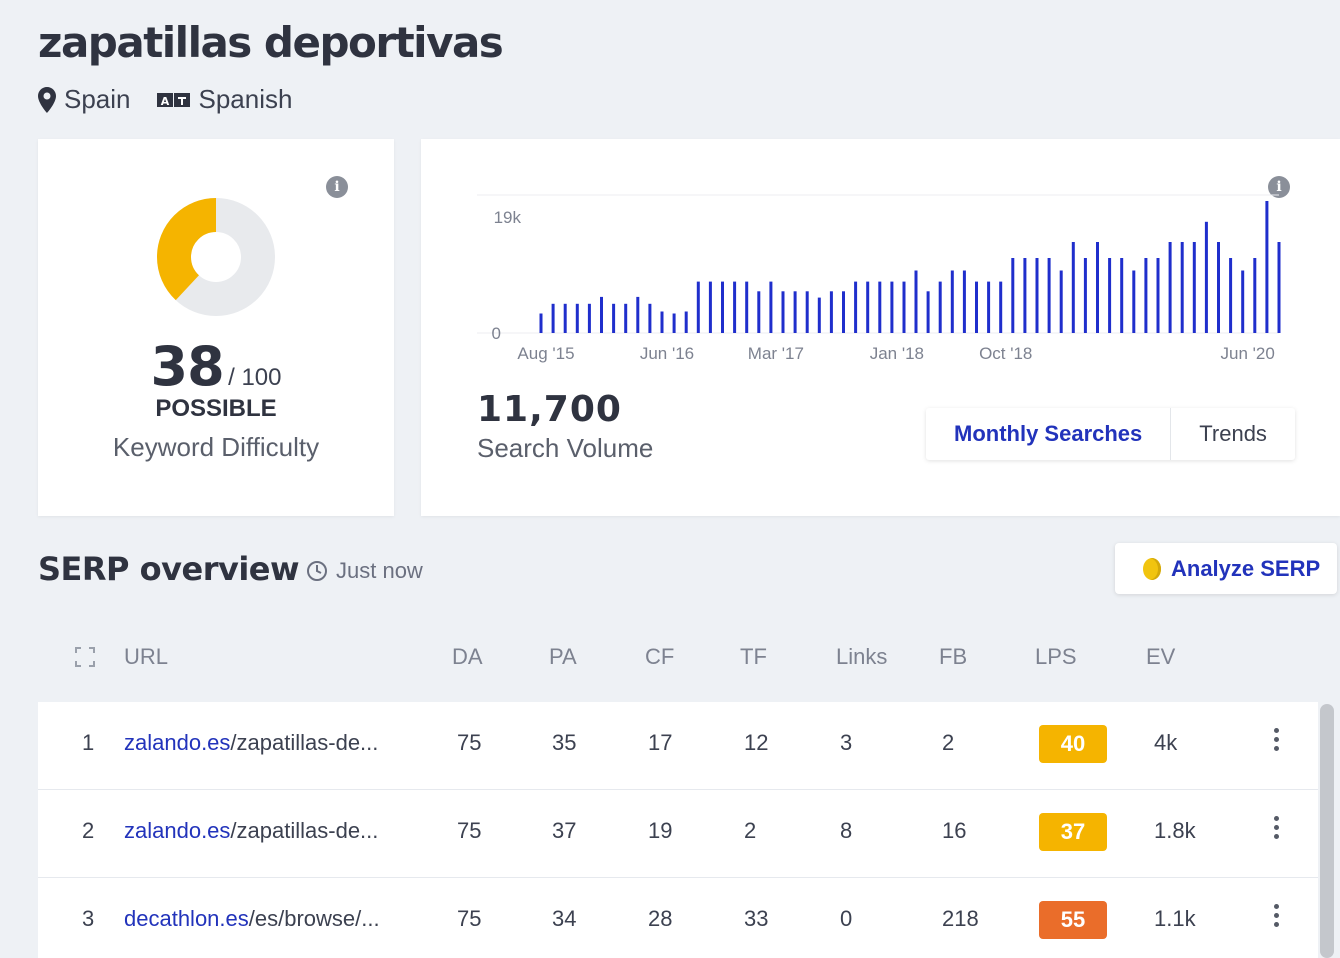  I want to click on chart-tabs: Monthly Searches Trends, so click(1110, 434).